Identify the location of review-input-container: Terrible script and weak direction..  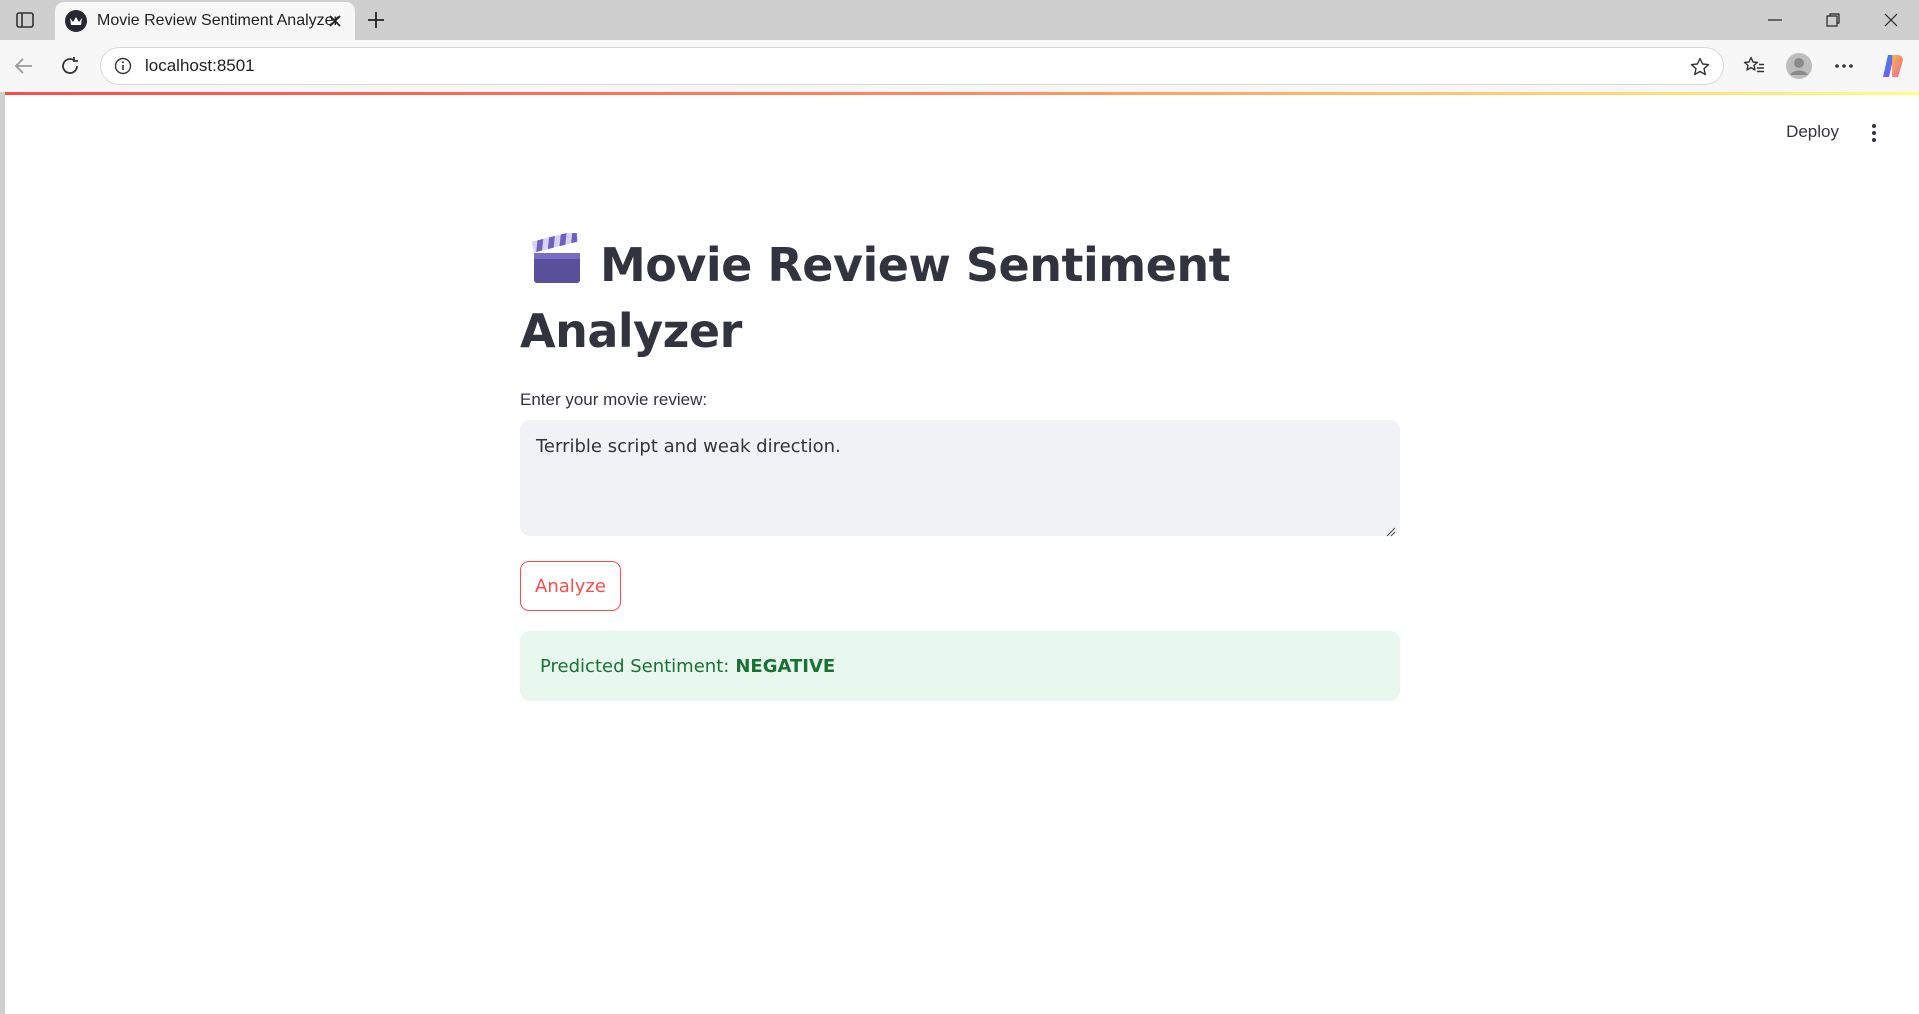
(960, 475).